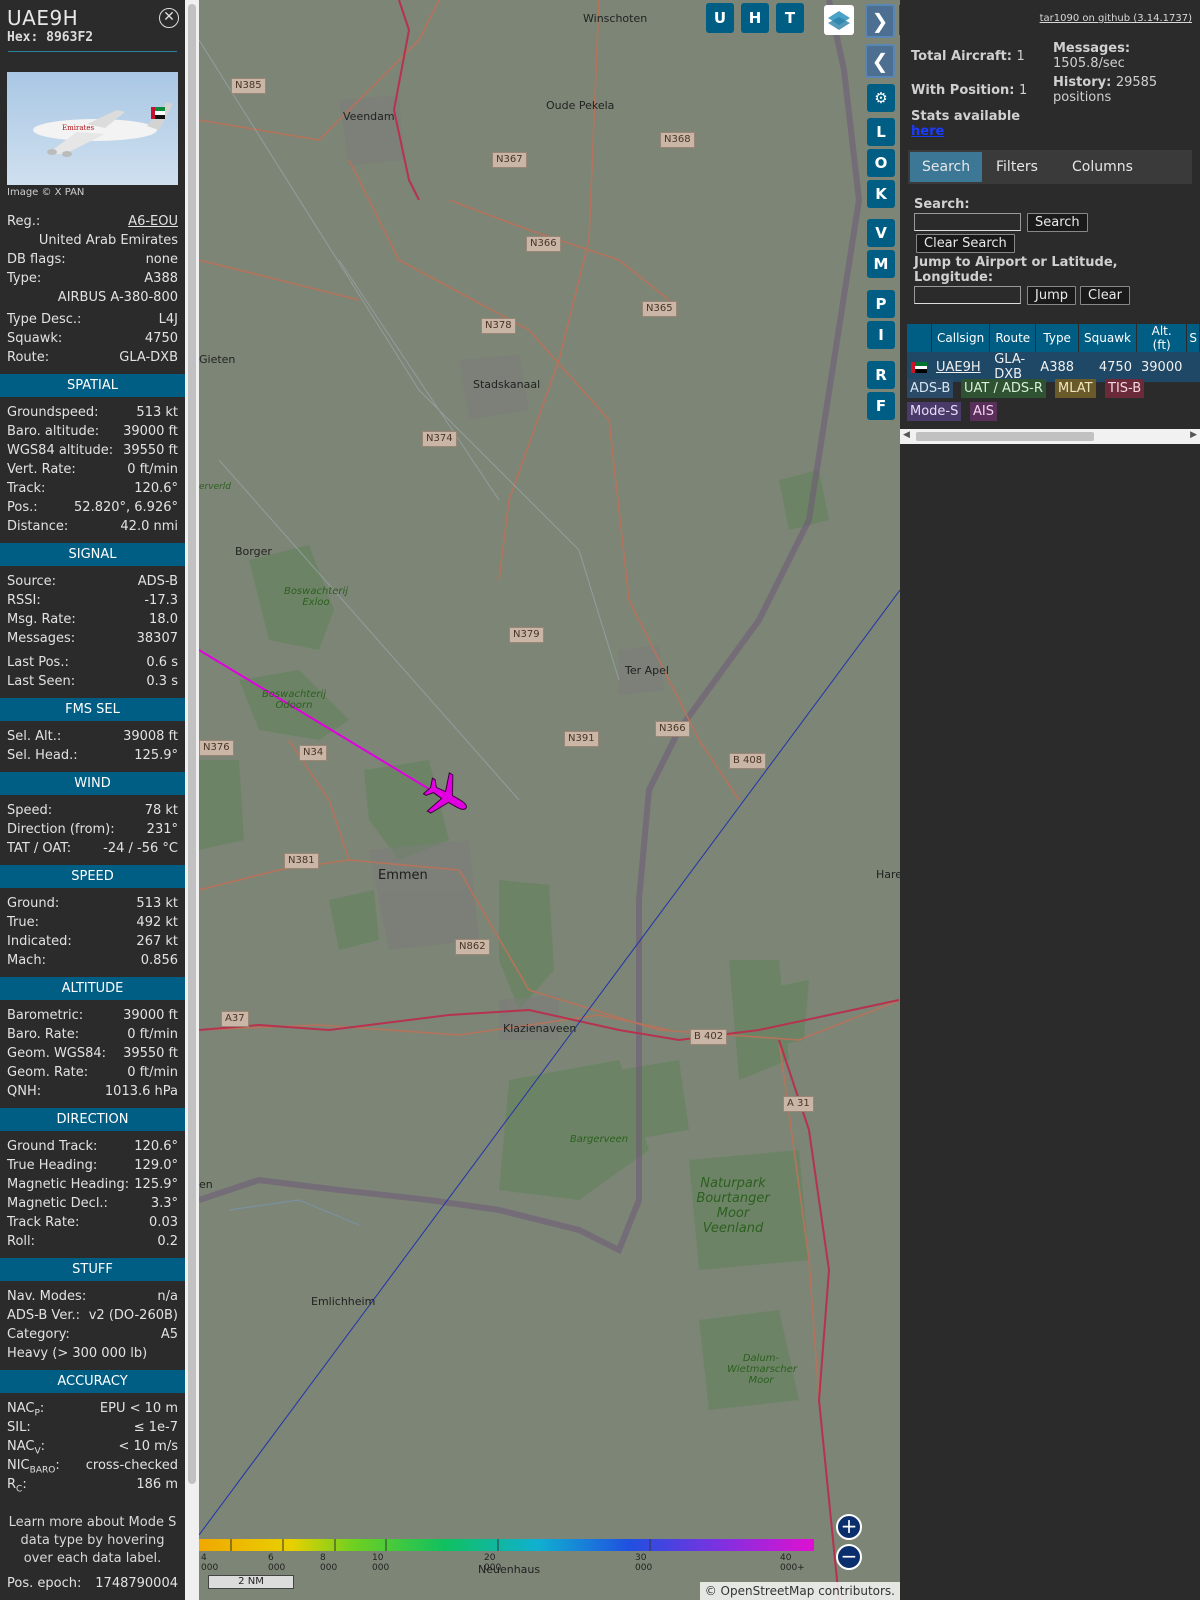  I want to click on search-input, so click(967, 222).